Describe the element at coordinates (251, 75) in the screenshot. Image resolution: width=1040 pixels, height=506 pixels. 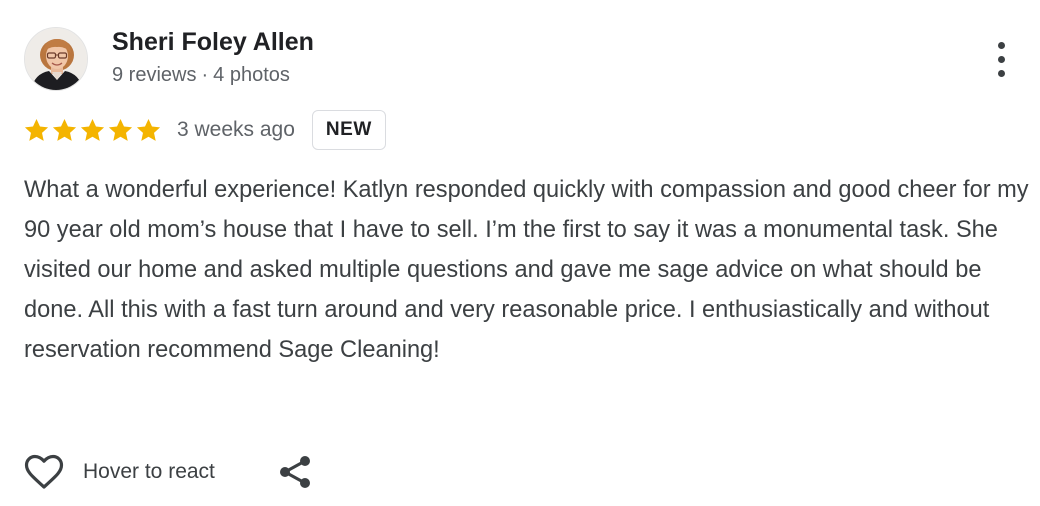
I see `photos-count: 4 photos` at that location.